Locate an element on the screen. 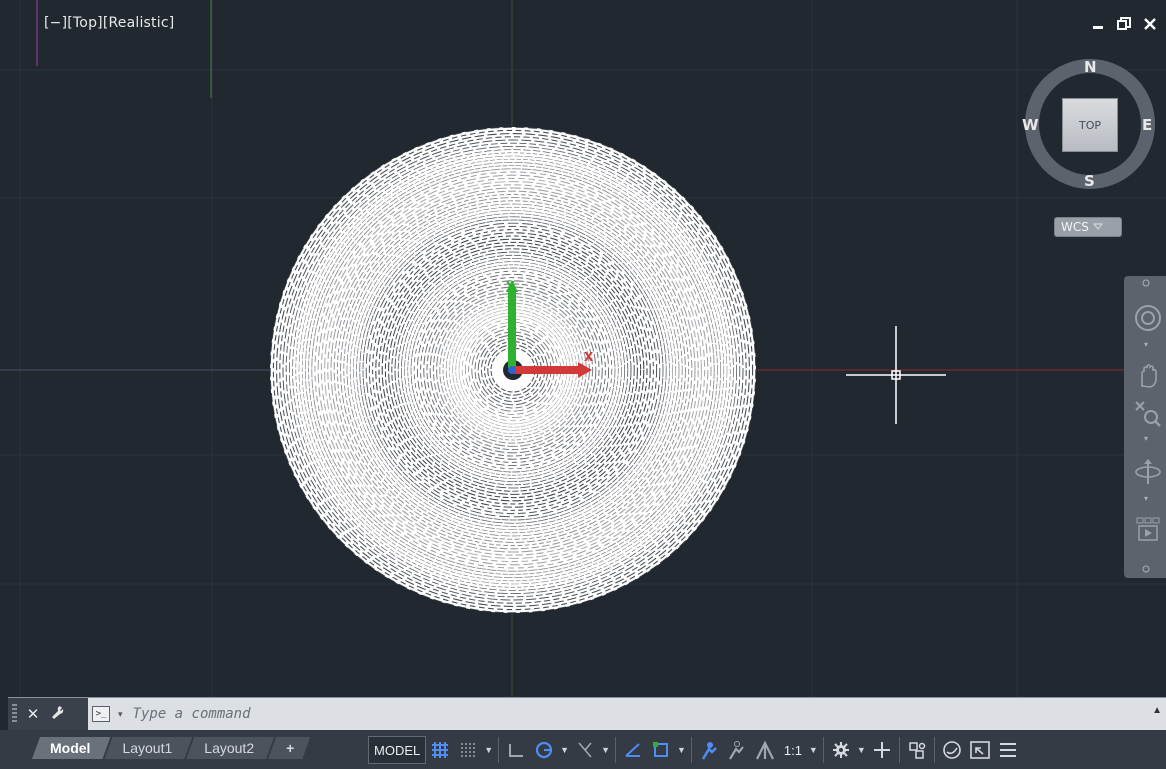 The width and height of the screenshot is (1166, 769). viewcube-top-face: TOP is located at coordinates (1090, 125).